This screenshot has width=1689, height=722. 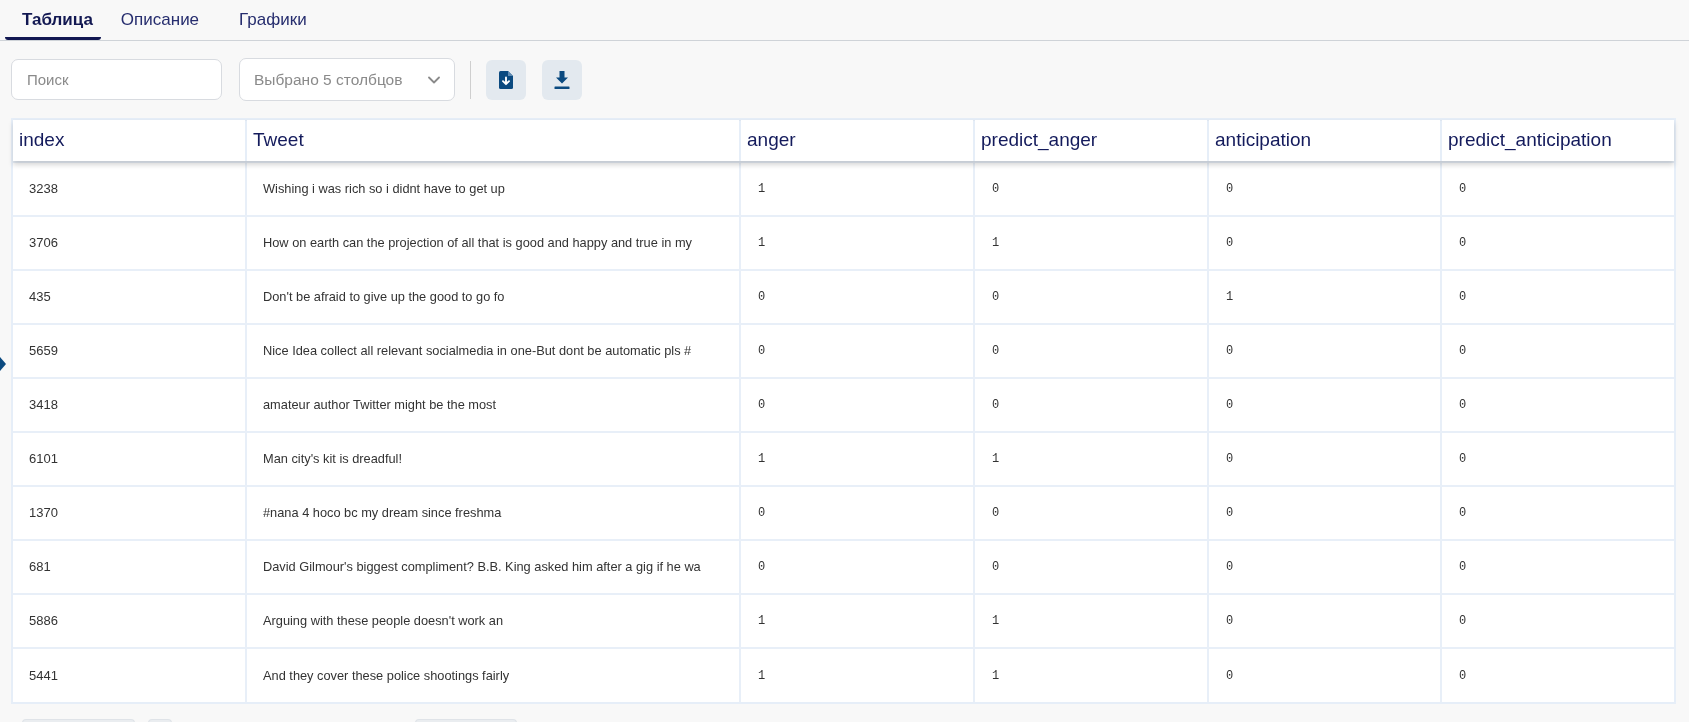 I want to click on table-cell: 3706, so click(x=129, y=243).